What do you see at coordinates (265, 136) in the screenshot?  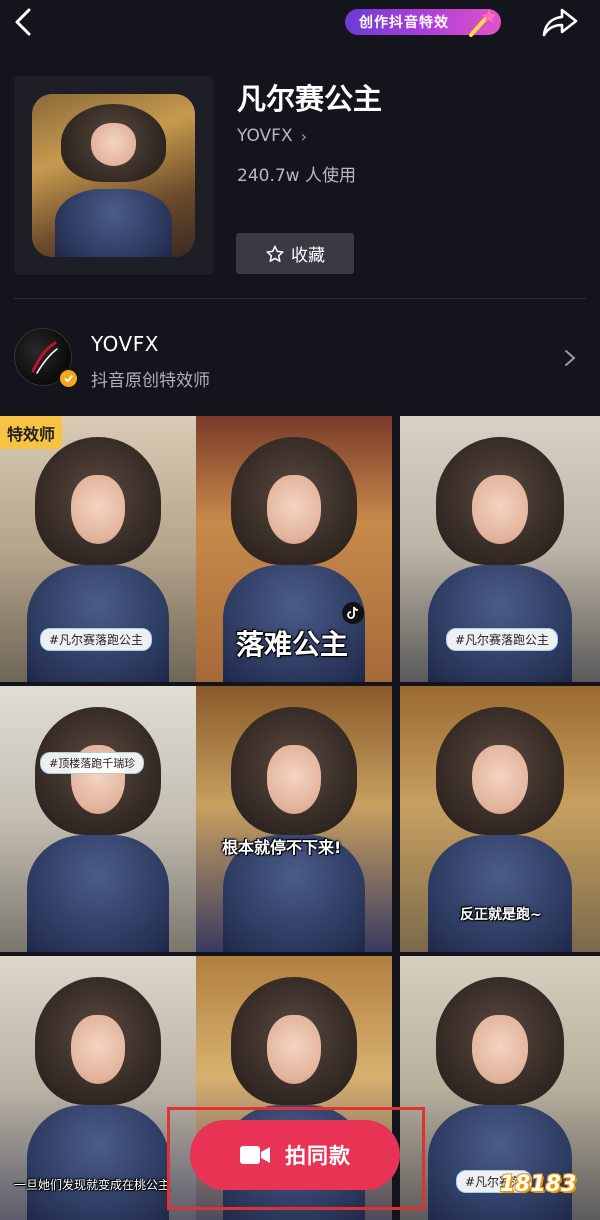 I see `effect-creator-name: YOVFX` at bounding box center [265, 136].